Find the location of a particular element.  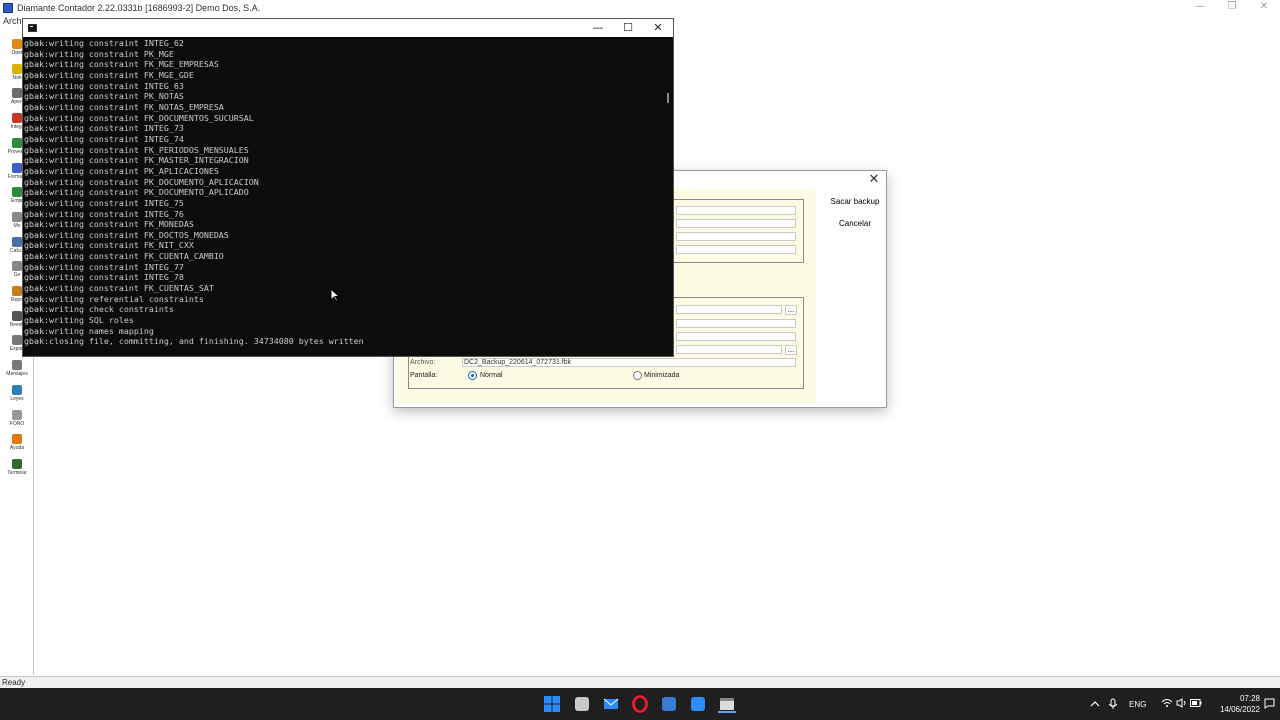

toolbar-item-label: Ge is located at coordinates (17, 275).